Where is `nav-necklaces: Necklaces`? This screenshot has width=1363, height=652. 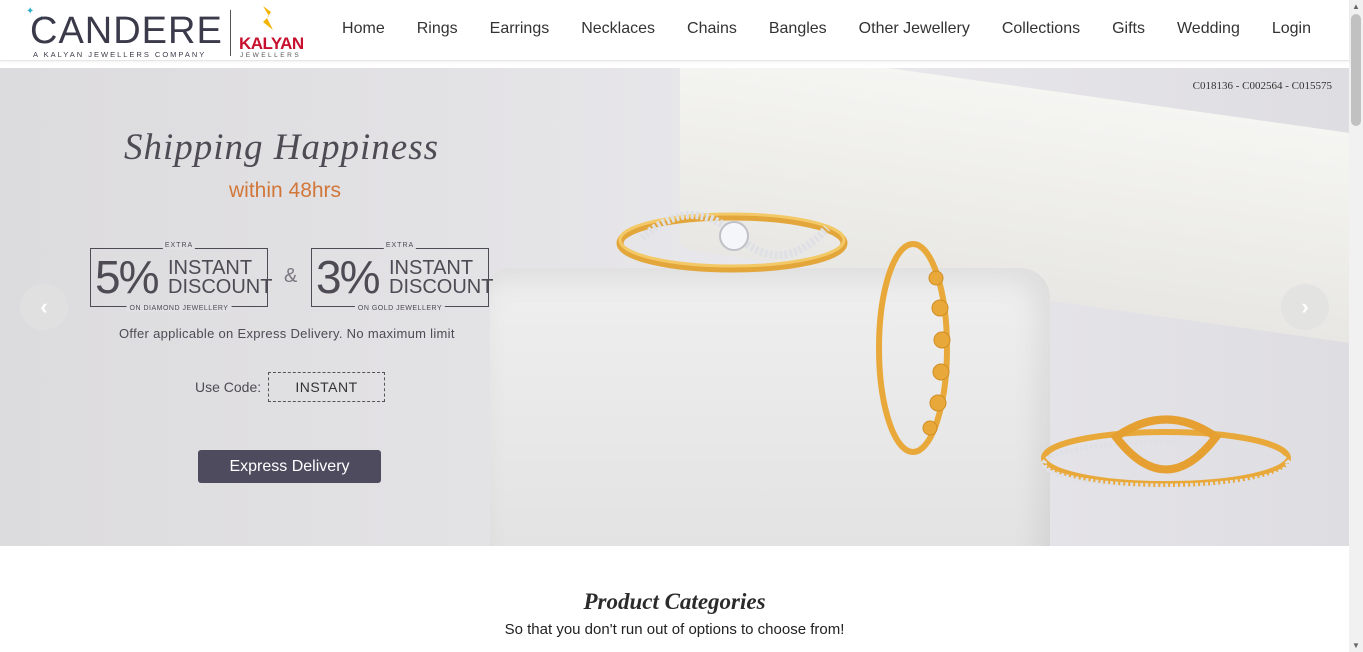
nav-necklaces: Necklaces is located at coordinates (618, 29).